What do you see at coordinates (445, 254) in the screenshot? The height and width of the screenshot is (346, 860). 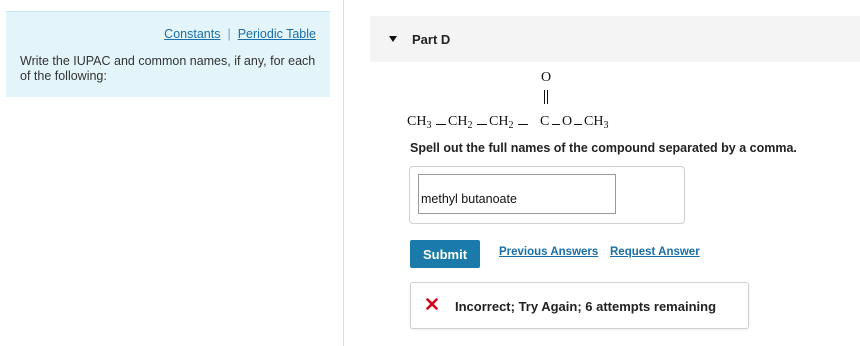 I see `submit-button: Submit` at bounding box center [445, 254].